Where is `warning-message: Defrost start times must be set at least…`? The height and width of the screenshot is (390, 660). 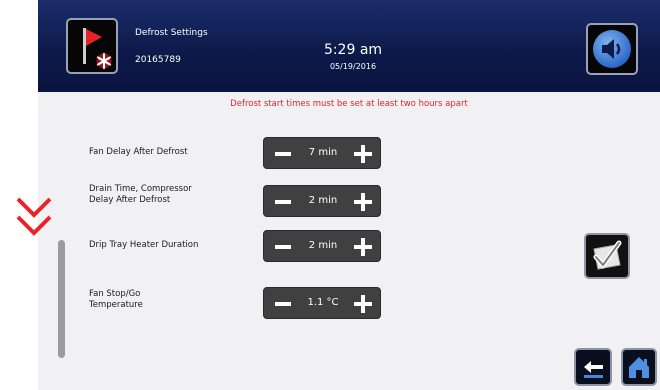
warning-message: Defrost start times must be set at least… is located at coordinates (349, 104).